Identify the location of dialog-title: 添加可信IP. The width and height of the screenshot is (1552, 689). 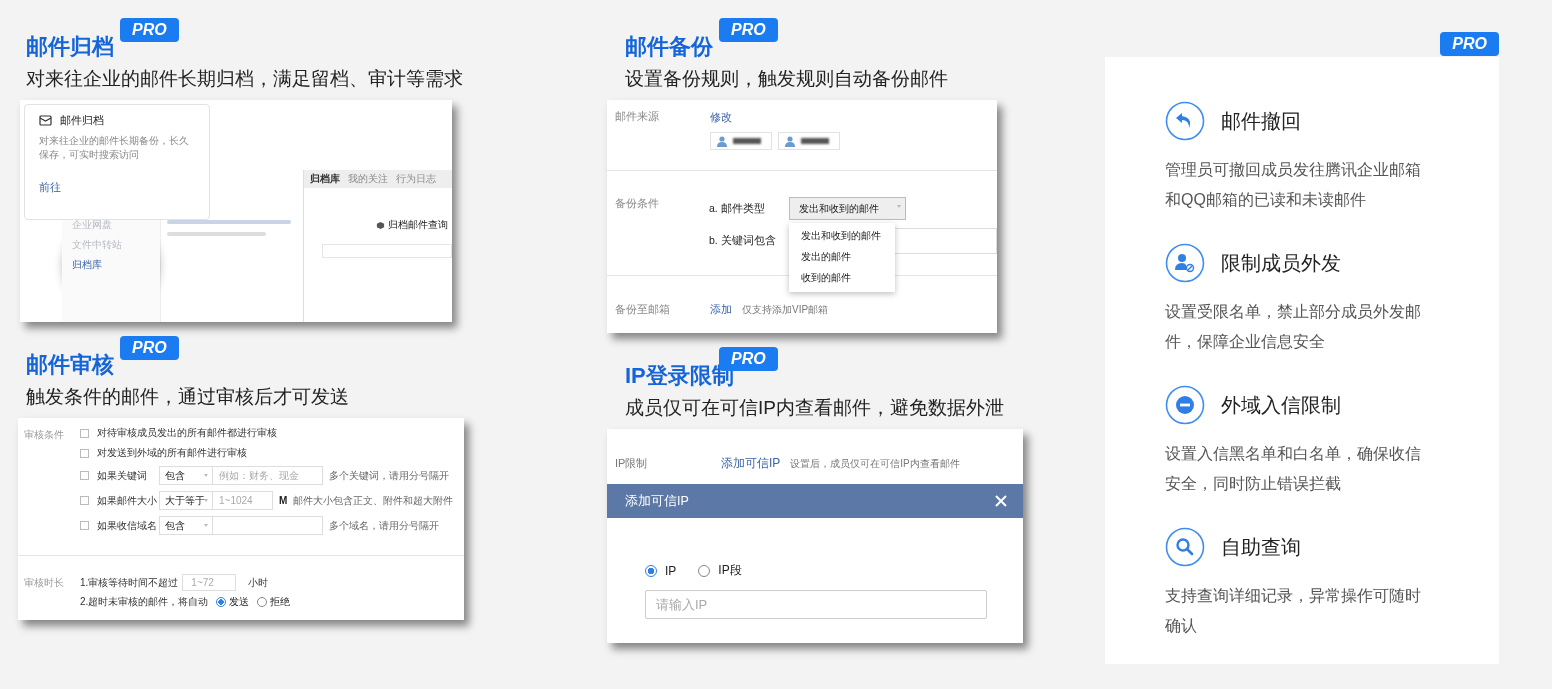
(657, 501).